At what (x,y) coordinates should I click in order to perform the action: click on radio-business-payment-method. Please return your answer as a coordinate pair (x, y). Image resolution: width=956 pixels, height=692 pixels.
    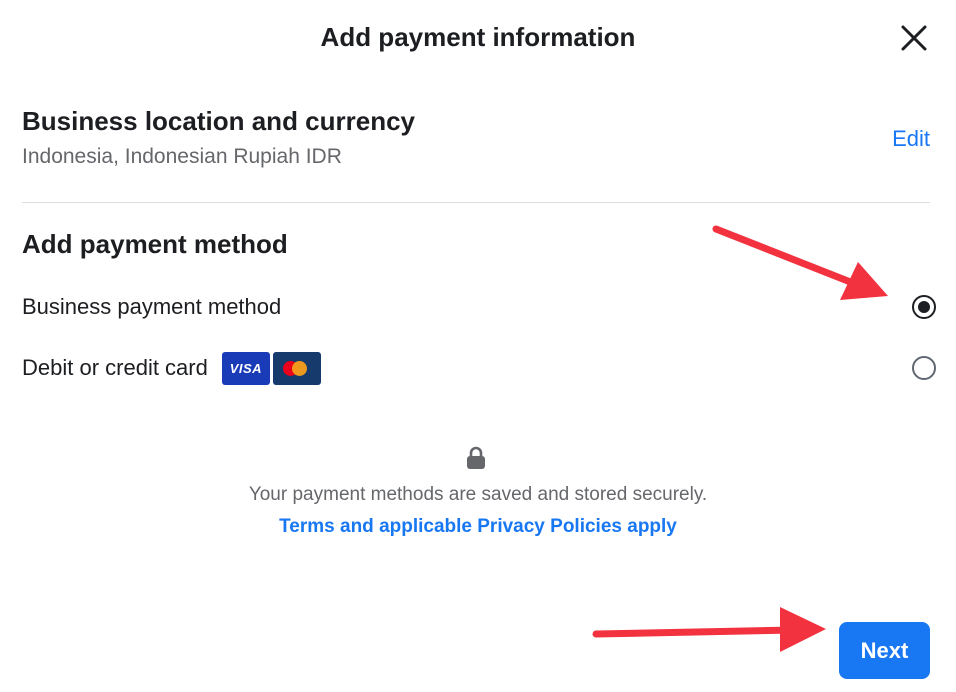
    Looking at the image, I should click on (924, 307).